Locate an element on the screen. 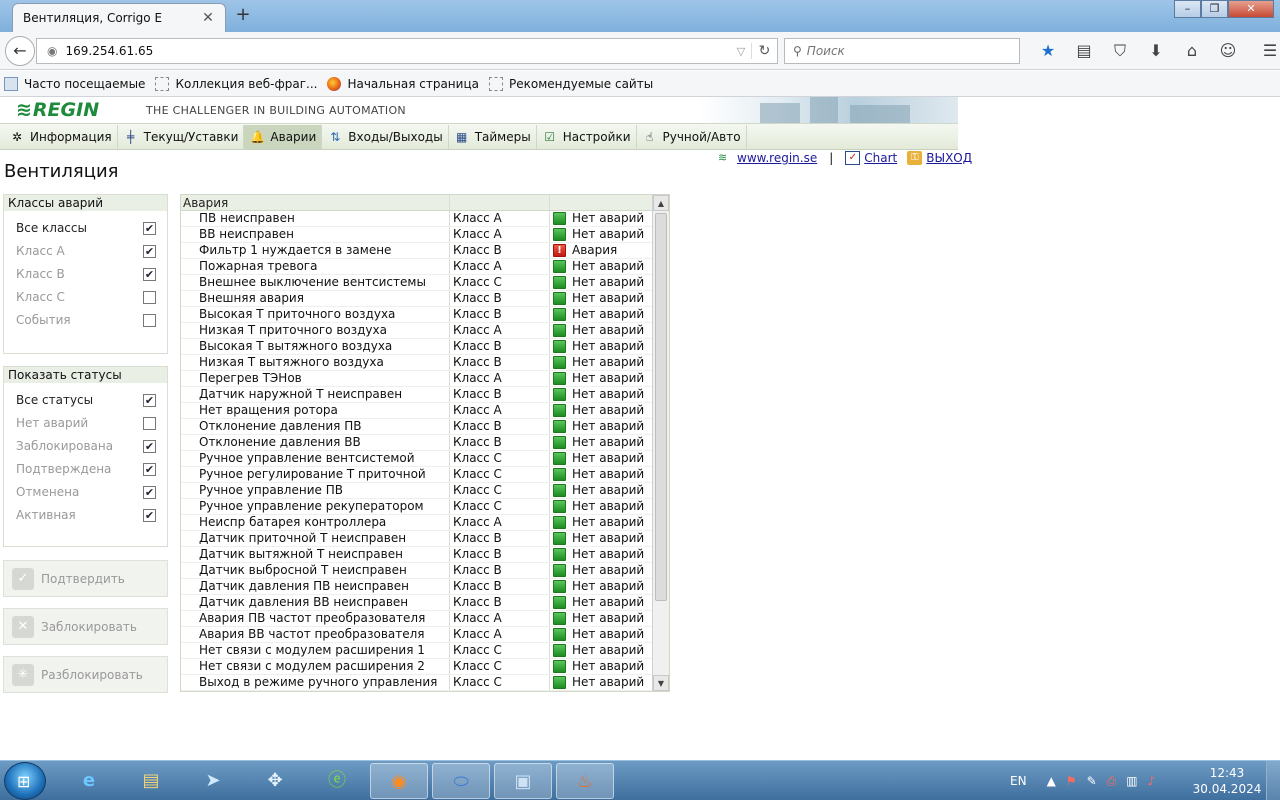  bookmark-most-visited: Часто посещаемые is located at coordinates (74, 83).